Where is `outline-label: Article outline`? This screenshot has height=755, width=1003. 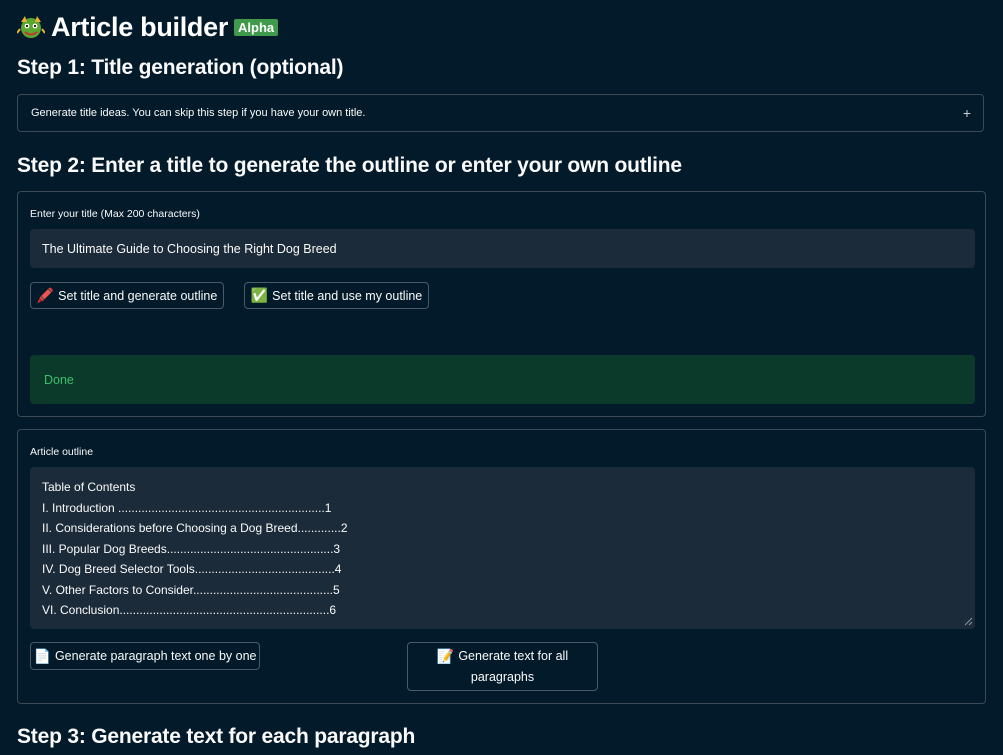 outline-label: Article outline is located at coordinates (62, 452).